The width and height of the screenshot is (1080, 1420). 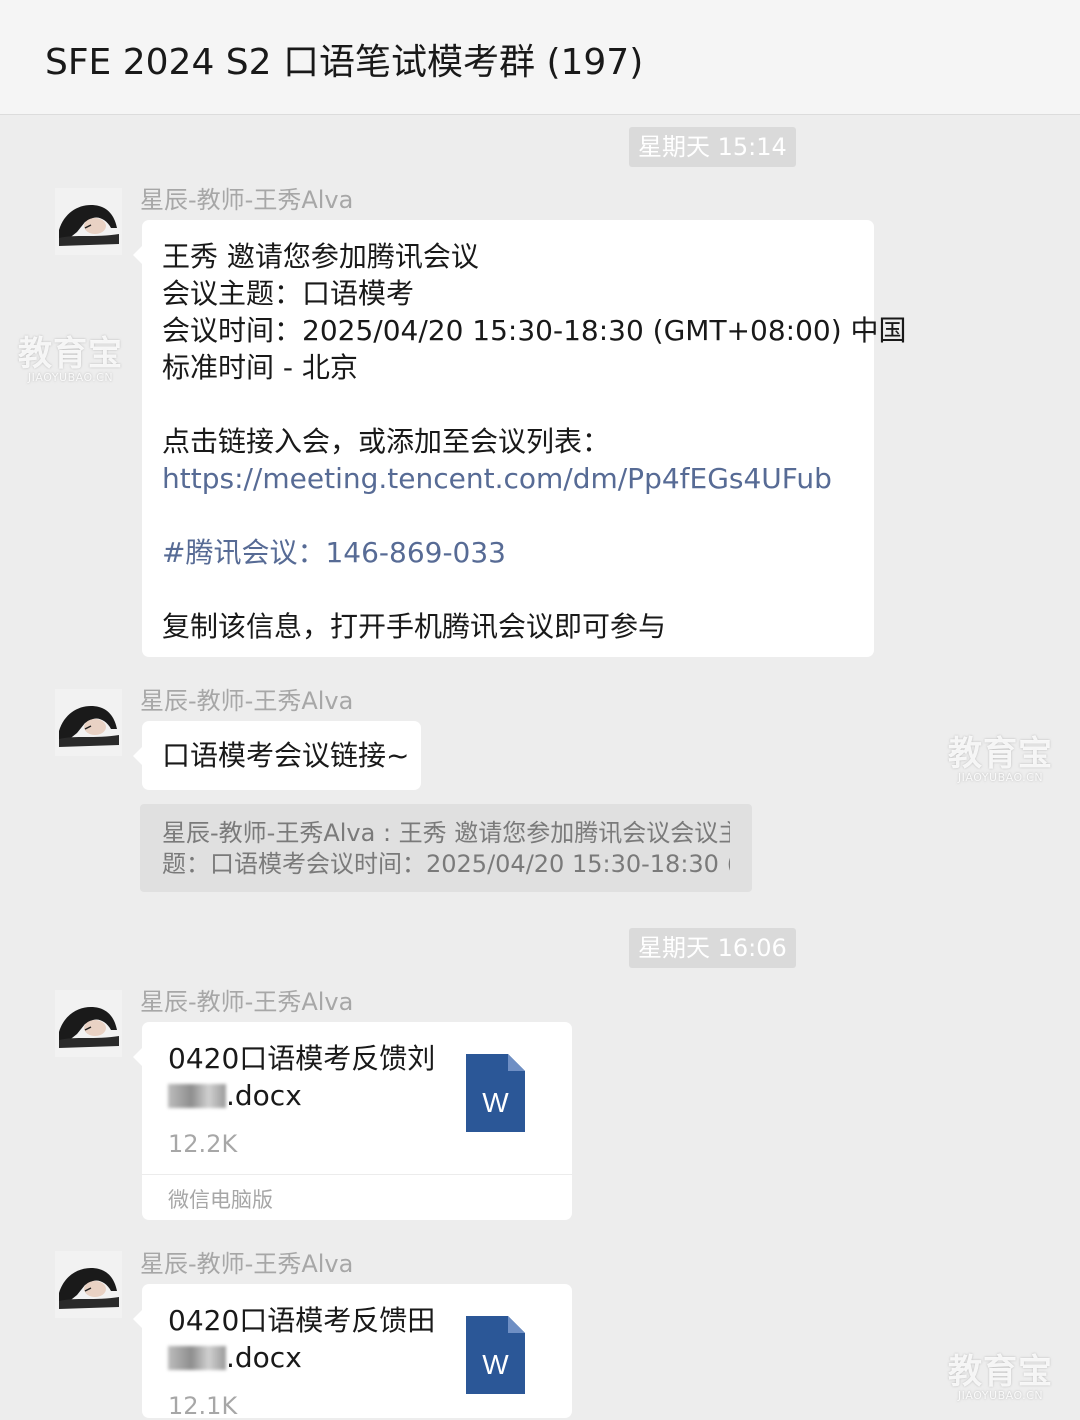 I want to click on invite-line: 王秀 邀请您参加腾讯会议, so click(x=320, y=256).